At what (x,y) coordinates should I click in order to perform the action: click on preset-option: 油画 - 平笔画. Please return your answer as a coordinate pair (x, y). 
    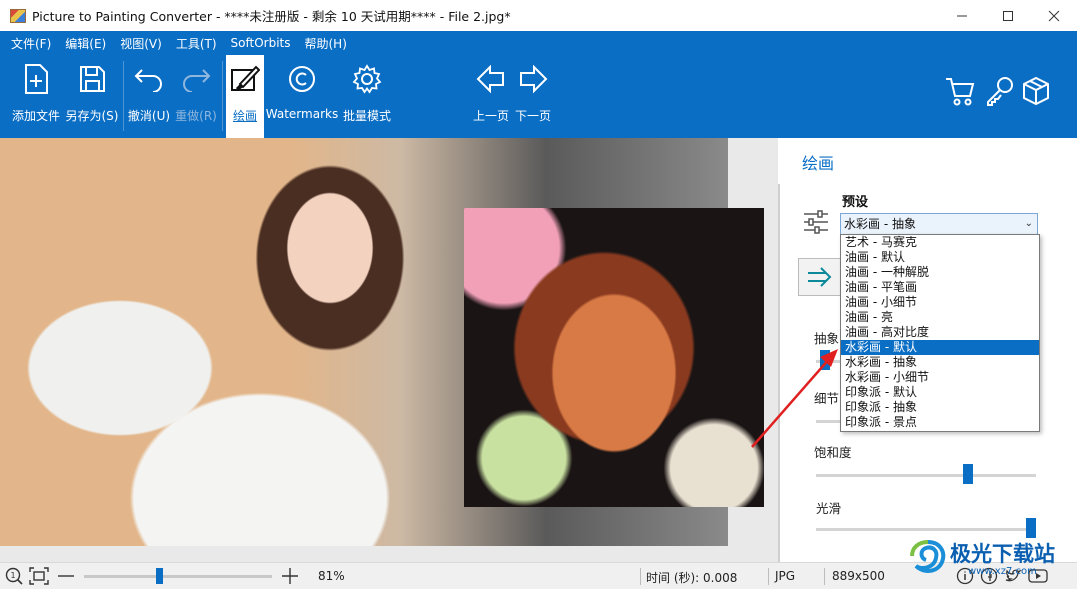
    Looking at the image, I should click on (940, 287).